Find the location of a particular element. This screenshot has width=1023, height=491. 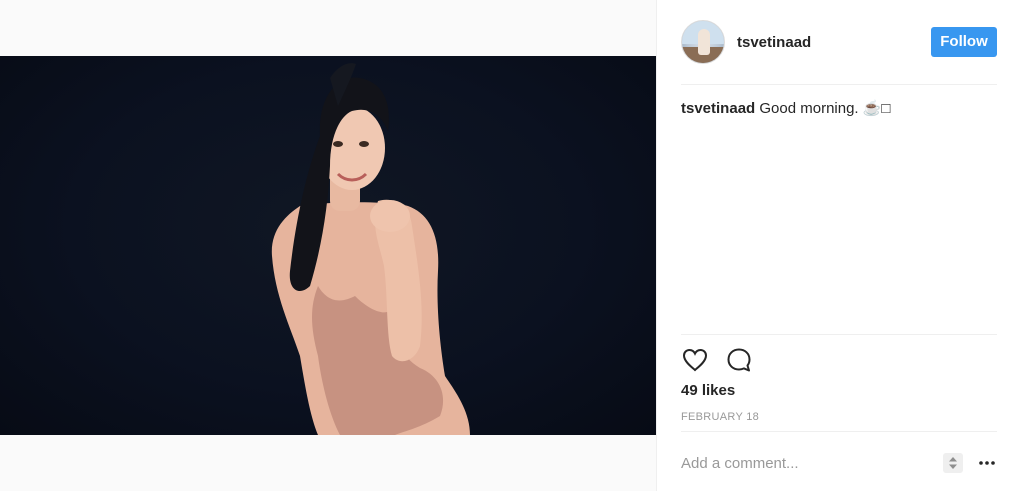

post-header: tsvetinaad Follow is located at coordinates (839, 42).